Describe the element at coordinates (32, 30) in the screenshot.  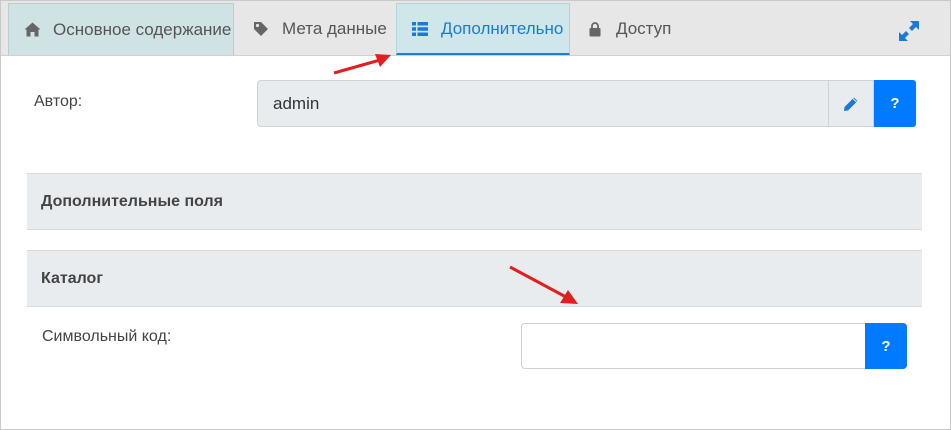
I see `home-icon` at that location.